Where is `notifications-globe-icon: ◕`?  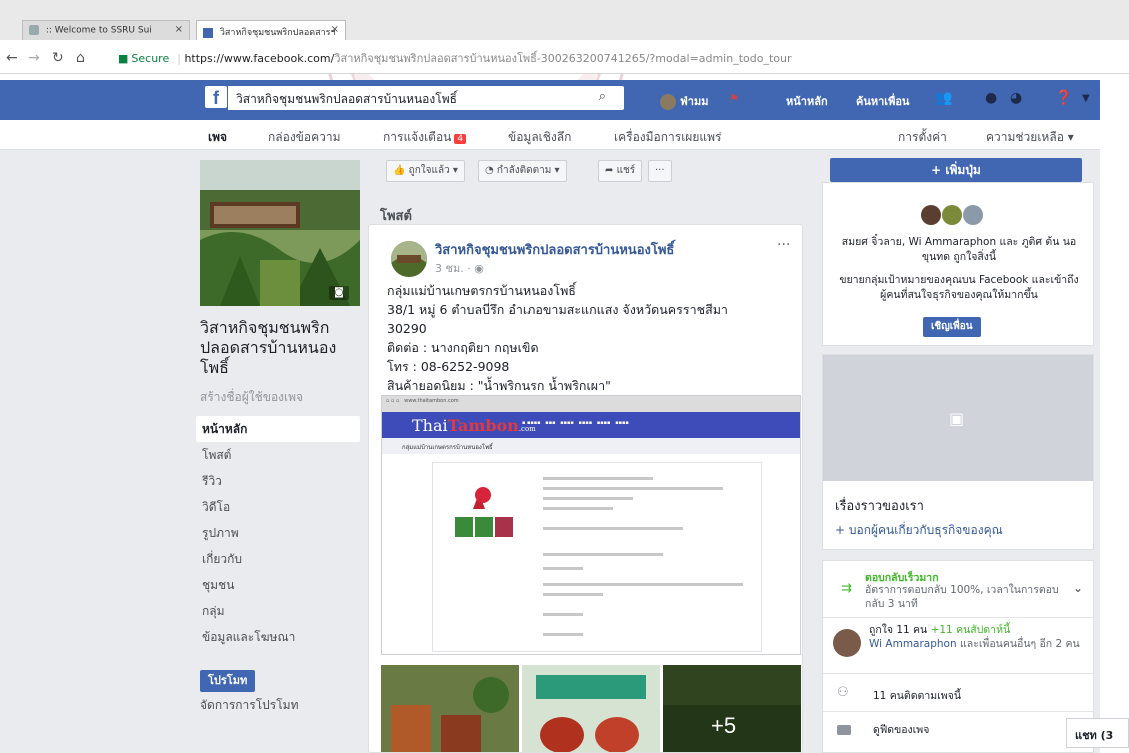
notifications-globe-icon: ◕ is located at coordinates (1016, 98).